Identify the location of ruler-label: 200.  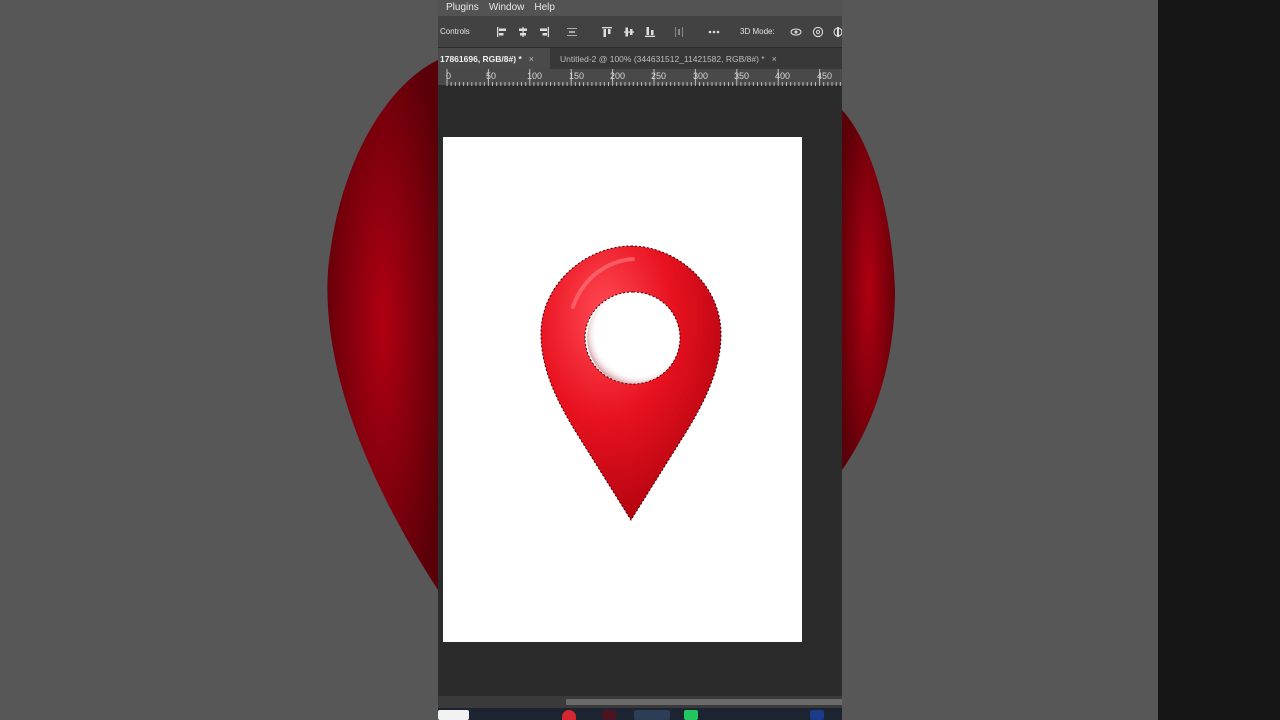
(618, 76).